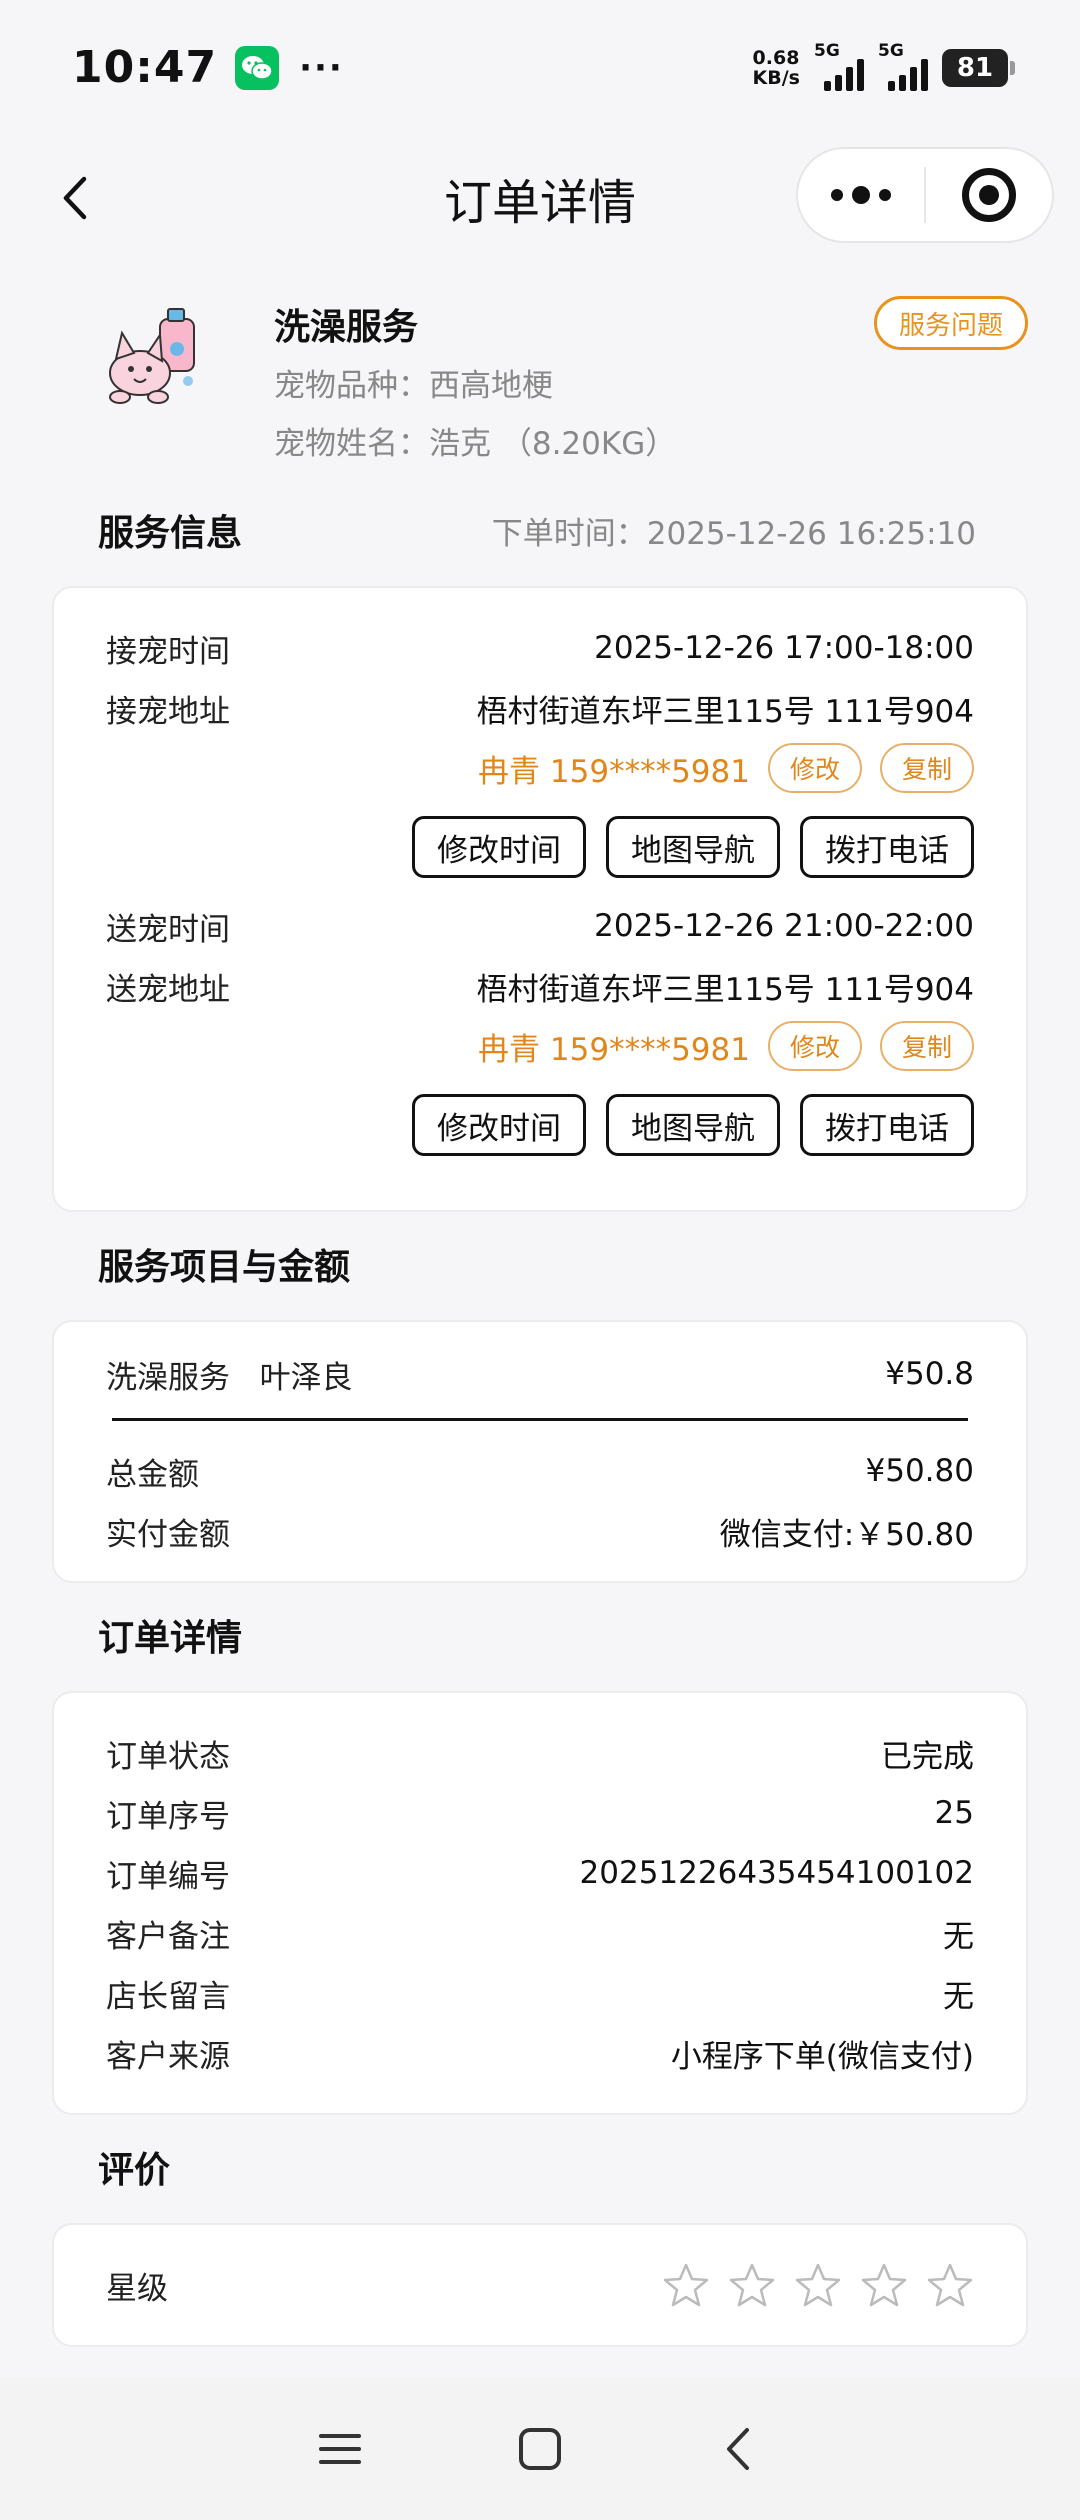  Describe the element at coordinates (814, 1046) in the screenshot. I see `dropoff-edit-button: 修改` at that location.